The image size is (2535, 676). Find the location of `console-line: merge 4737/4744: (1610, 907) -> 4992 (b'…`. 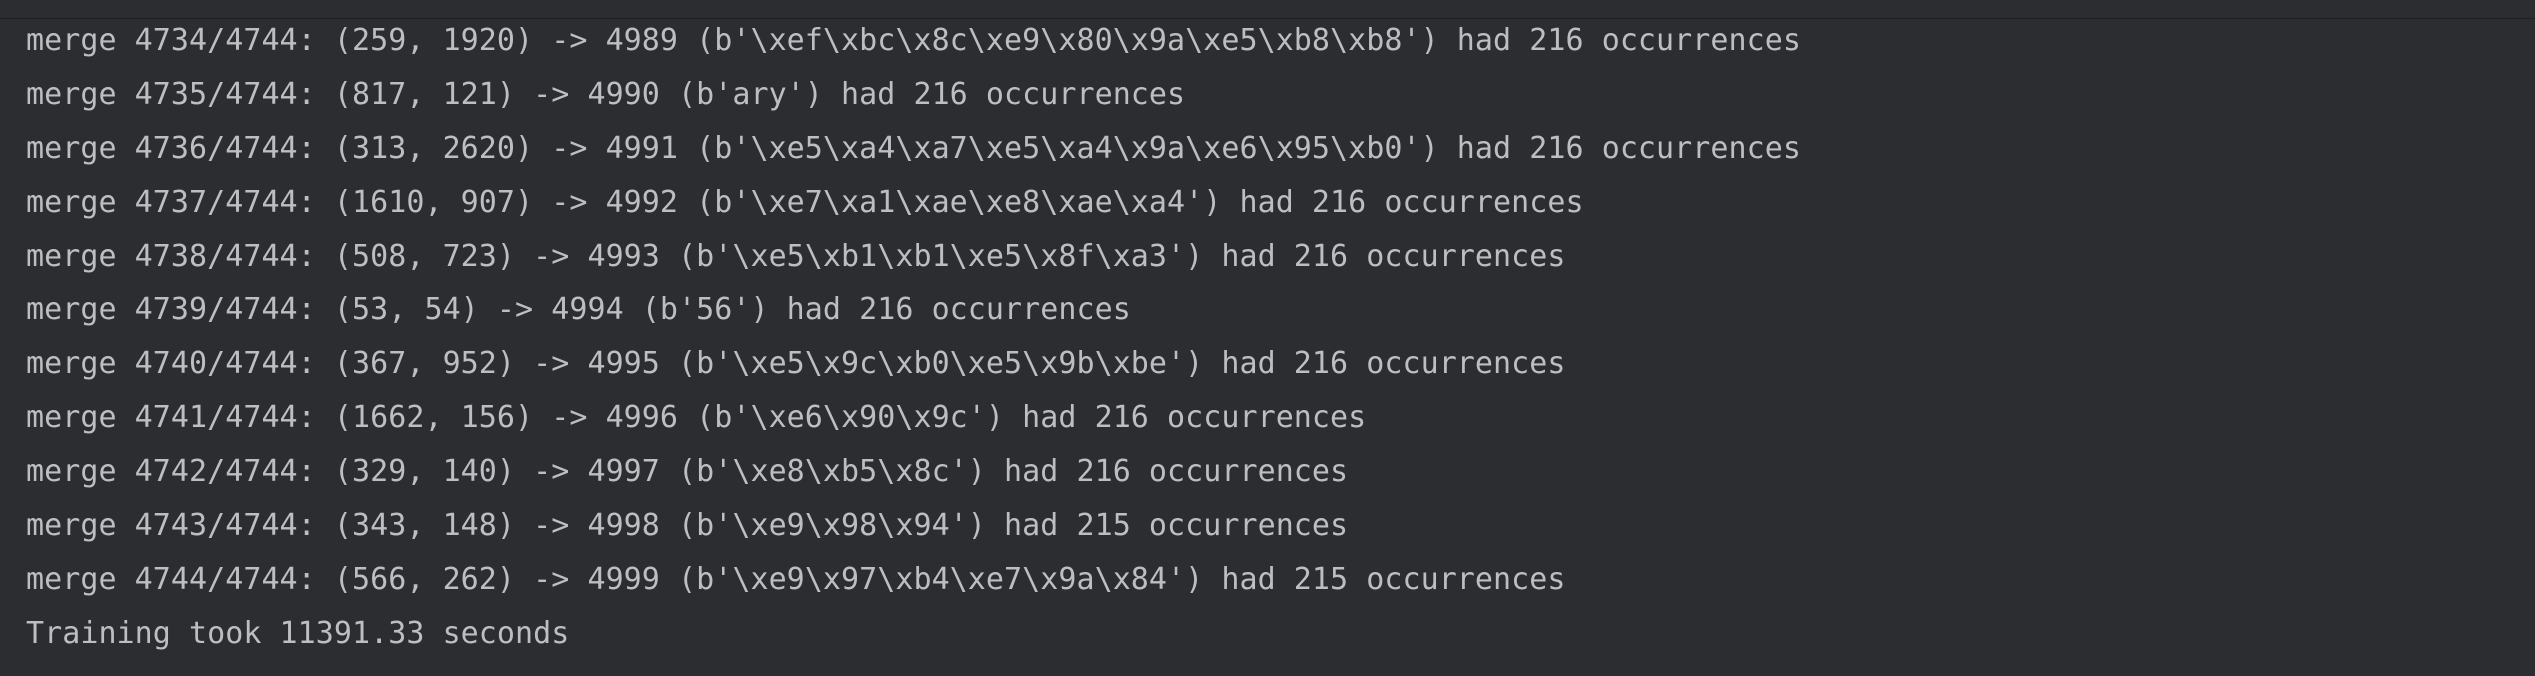

console-line: merge 4737/4744: (1610, 907) -> 4992 (b'… is located at coordinates (805, 202).